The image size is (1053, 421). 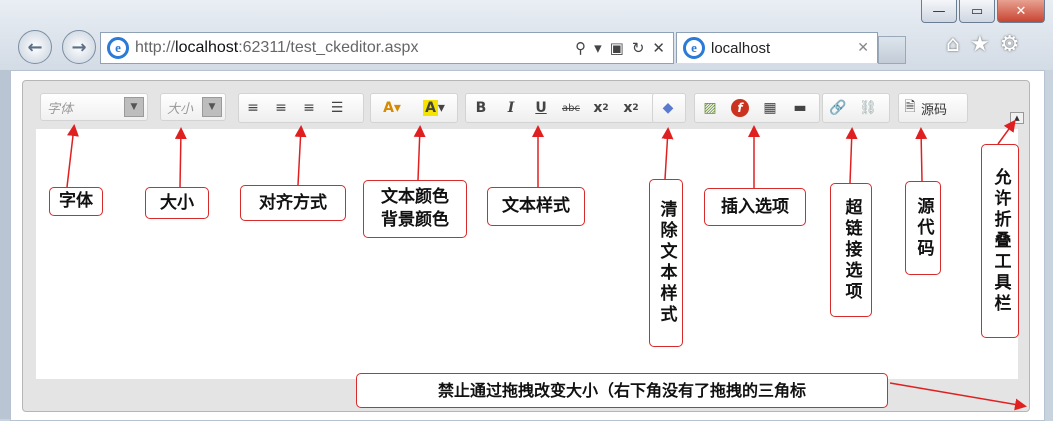 I want to click on annotation-collapse: 允许折叠工具栏, so click(x=1000, y=241).